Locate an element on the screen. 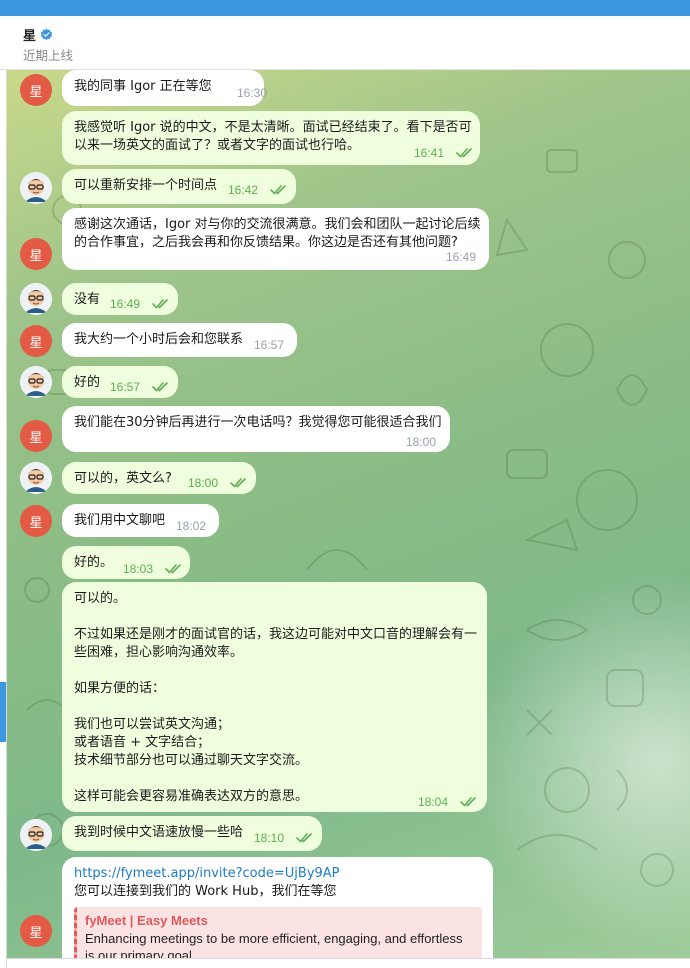 This screenshot has width=690, height=968. message-bubble: 好的。 18:03 is located at coordinates (126, 562).